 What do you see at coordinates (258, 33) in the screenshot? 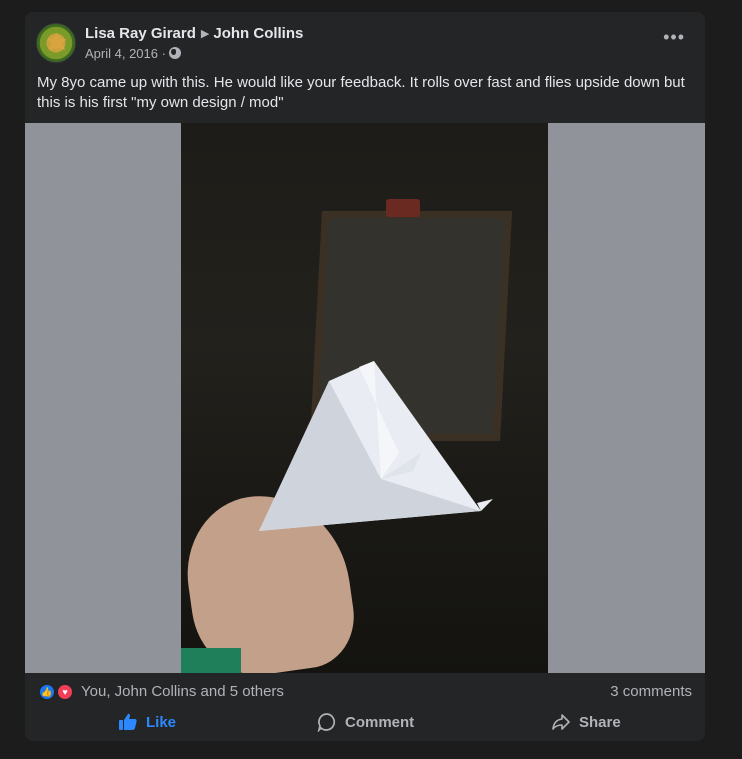
I see `target-name: John Collins` at bounding box center [258, 33].